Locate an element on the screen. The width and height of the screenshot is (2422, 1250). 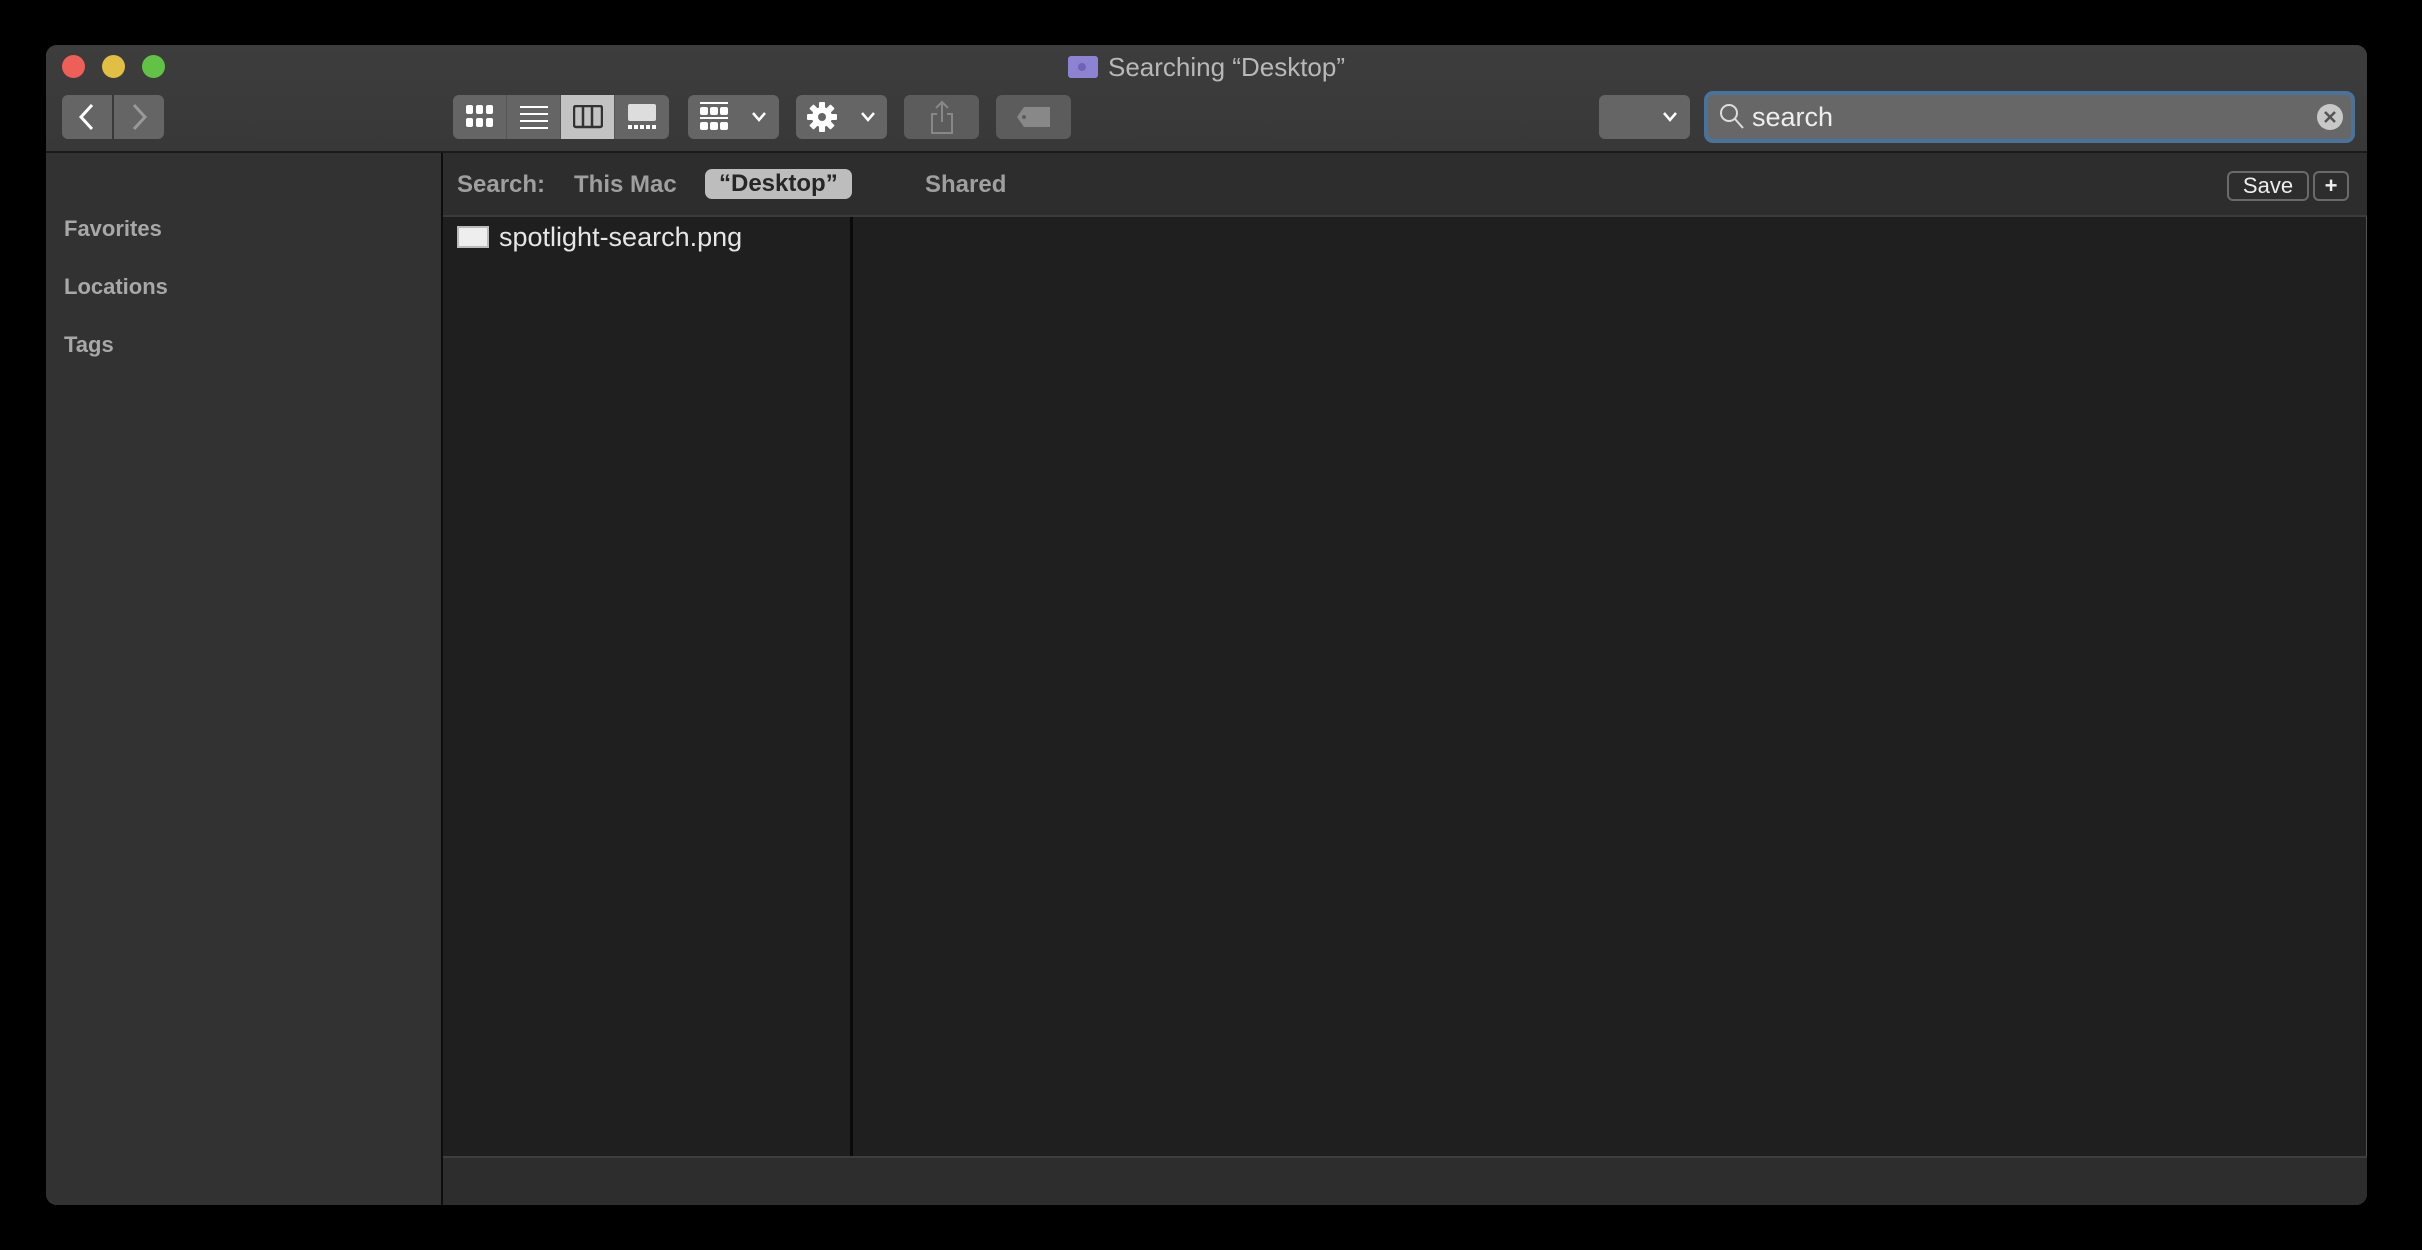
list-view-button is located at coordinates (534, 117).